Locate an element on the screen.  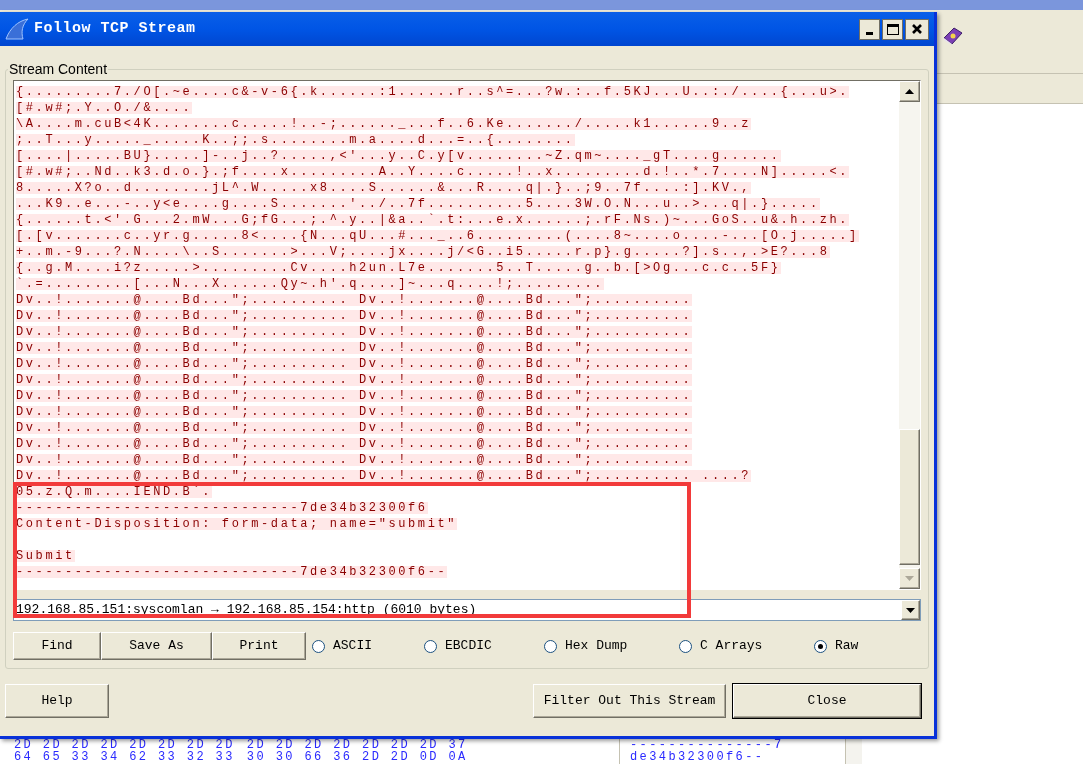
dialog-button: Close is located at coordinates (827, 701).